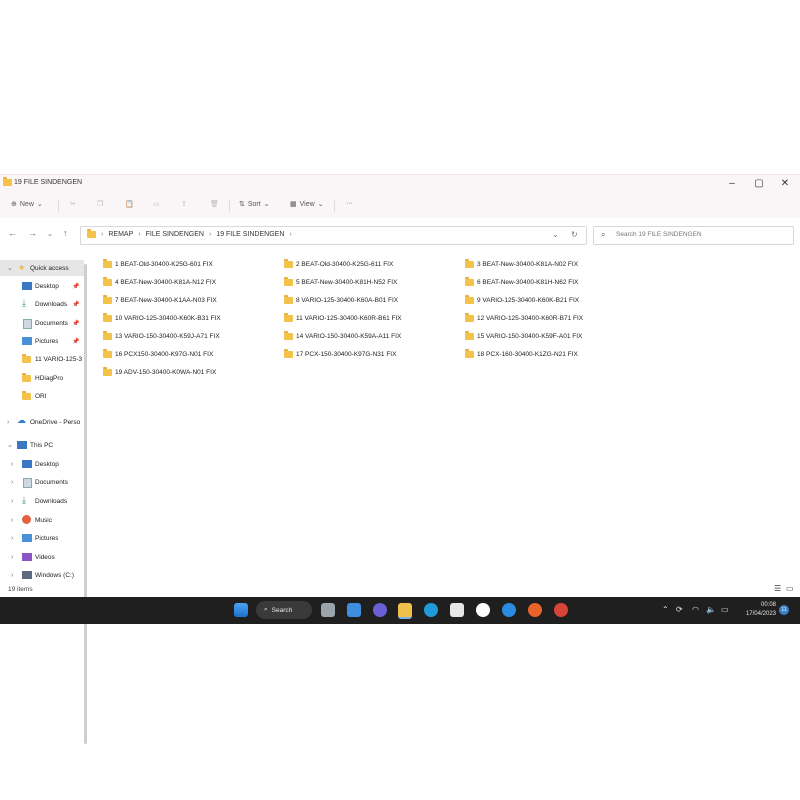  What do you see at coordinates (732, 184) in the screenshot?
I see `minimize-button: –` at bounding box center [732, 184].